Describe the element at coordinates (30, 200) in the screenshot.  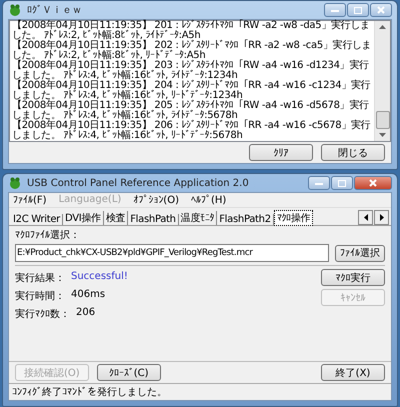
I see `menu-item: ﾌｧｲﾙ(F)` at that location.